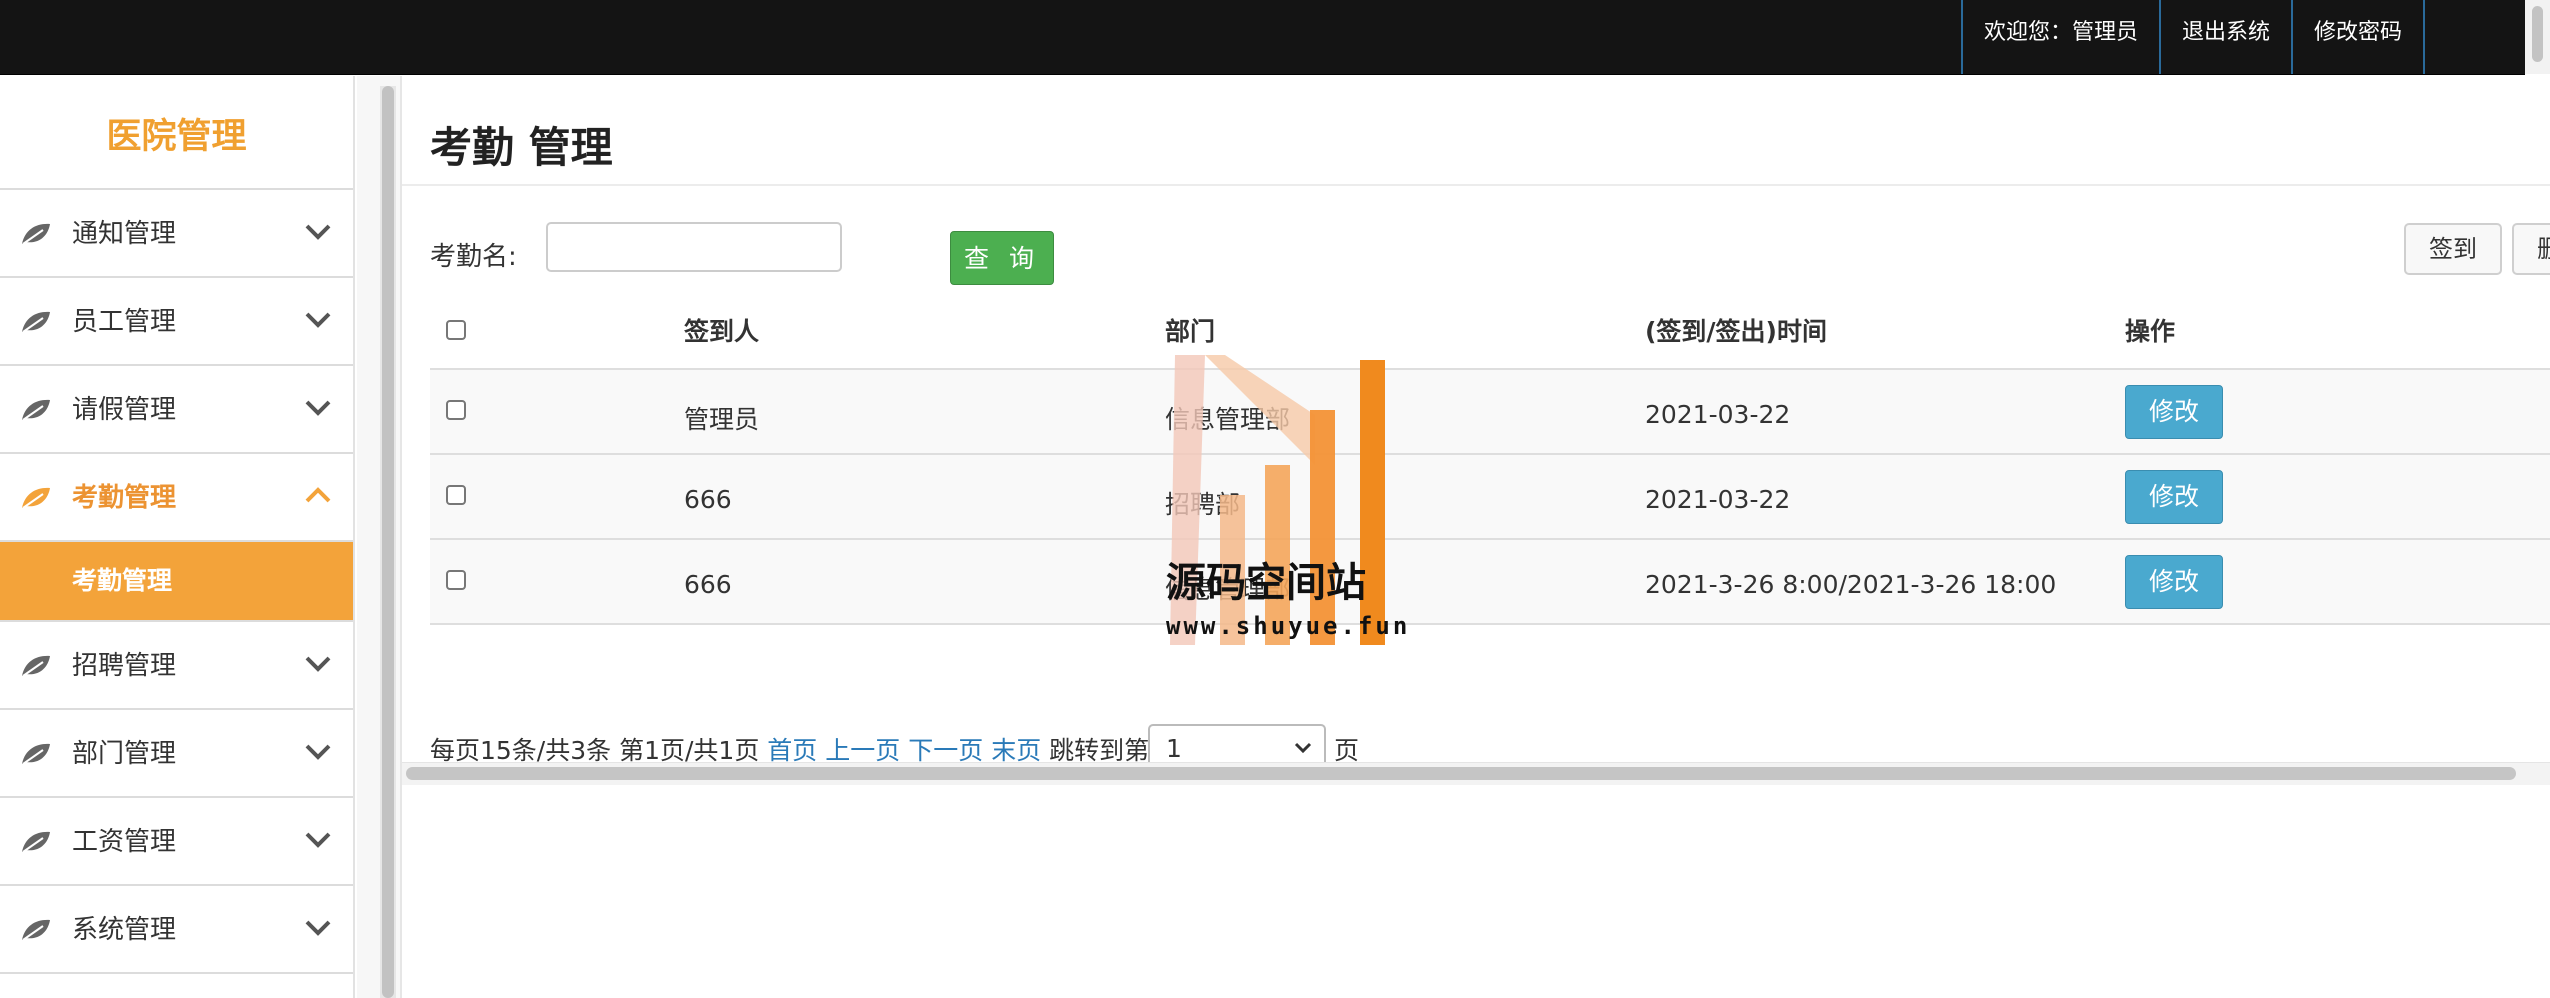  Describe the element at coordinates (124, 234) in the screenshot. I see `sidebar-item-label: 通知管理` at that location.